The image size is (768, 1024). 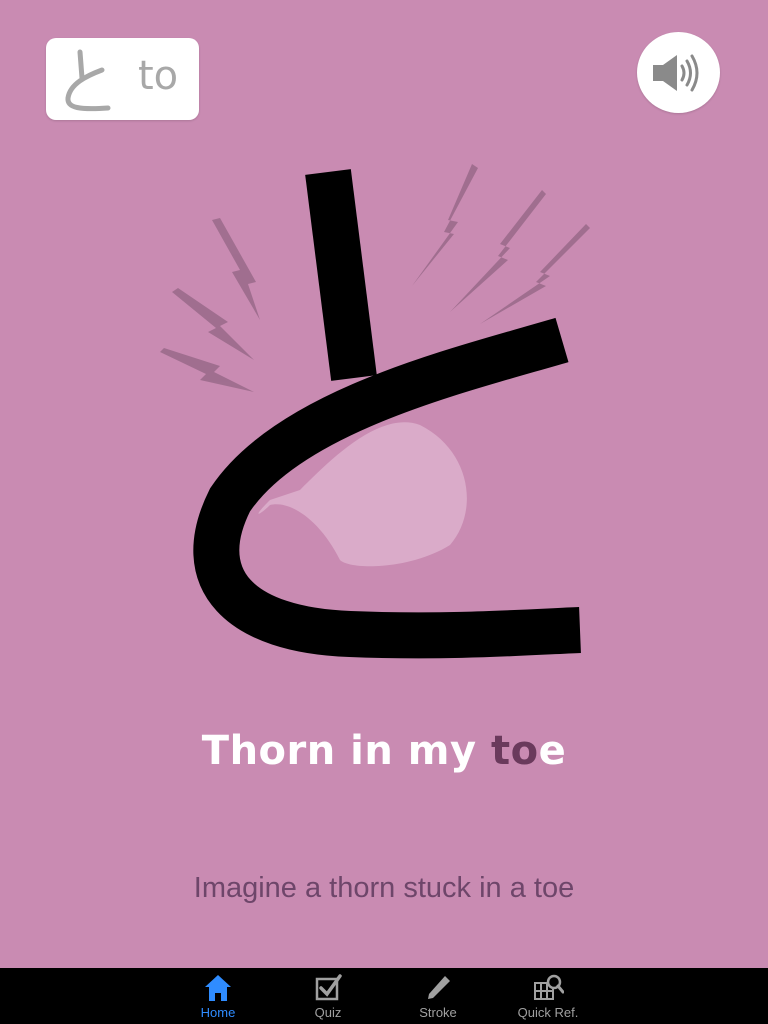 I want to click on mnemonic-description: Imagine a thorn stuck in a toe, so click(x=384, y=888).